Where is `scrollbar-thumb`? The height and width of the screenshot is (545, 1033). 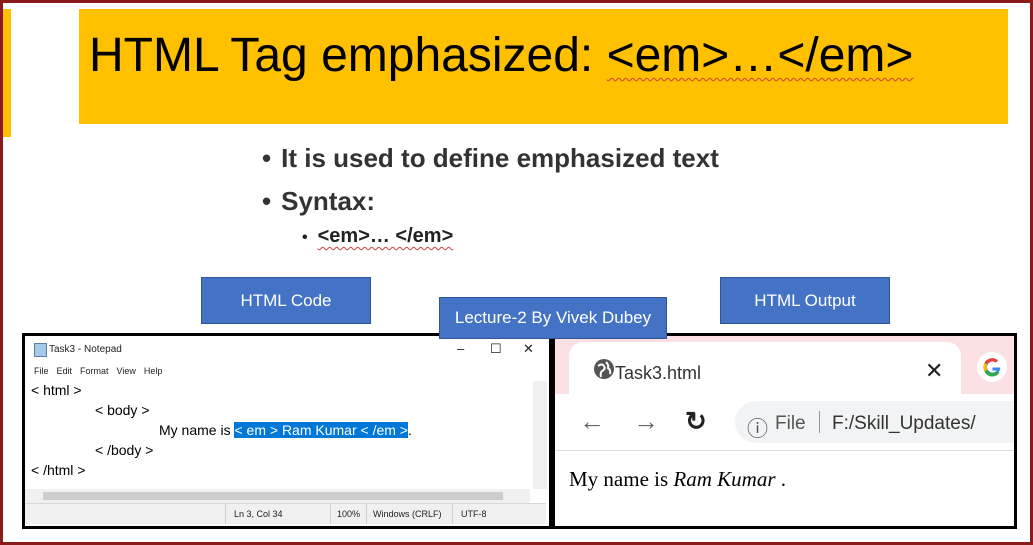 scrollbar-thumb is located at coordinates (273, 496).